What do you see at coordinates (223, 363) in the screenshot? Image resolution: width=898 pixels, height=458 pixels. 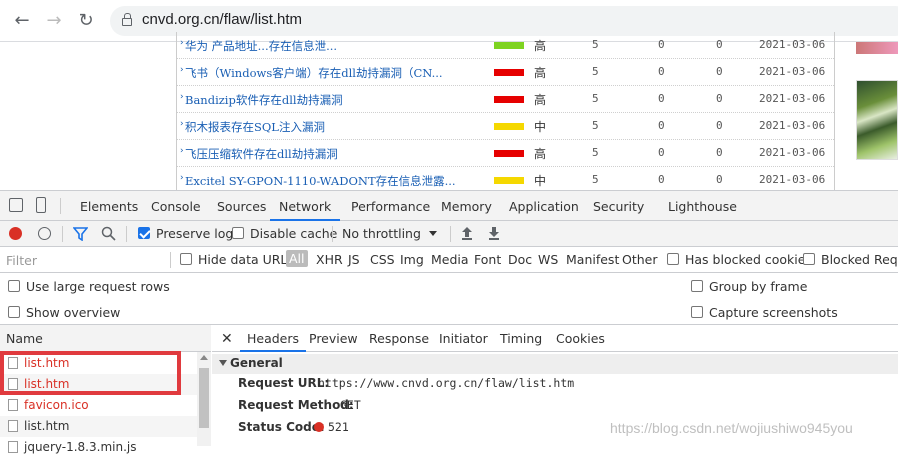 I see `expand-triangle-icon` at bounding box center [223, 363].